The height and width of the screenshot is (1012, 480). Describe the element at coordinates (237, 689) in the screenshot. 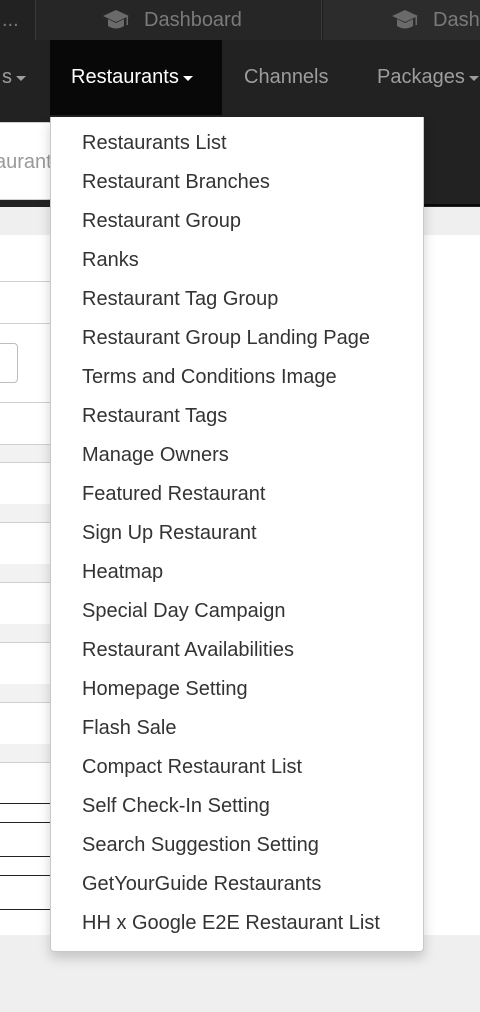

I see `menu-item-homepage-setting: Homepage Setting` at that location.